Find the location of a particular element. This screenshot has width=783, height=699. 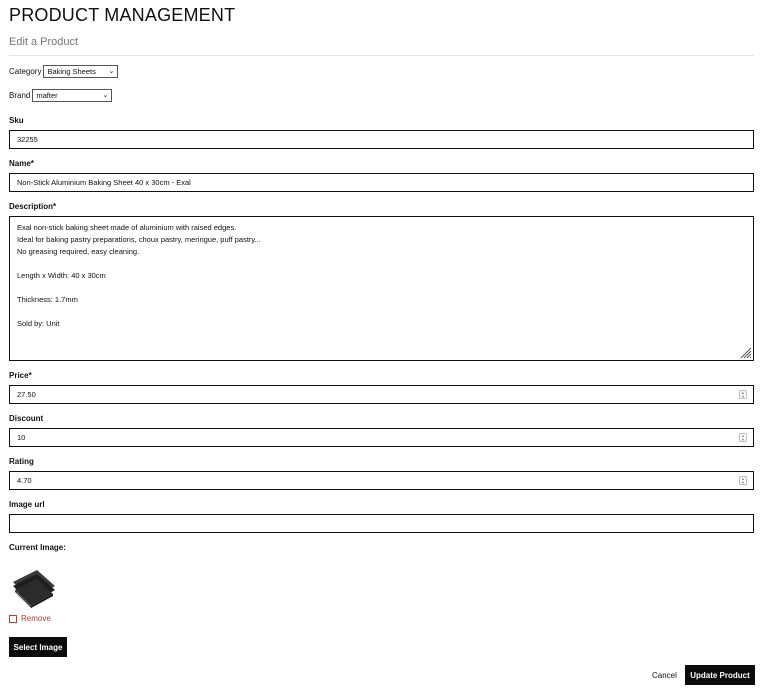

category-row: Category Baking Sheets ⌄ is located at coordinates (64, 71).